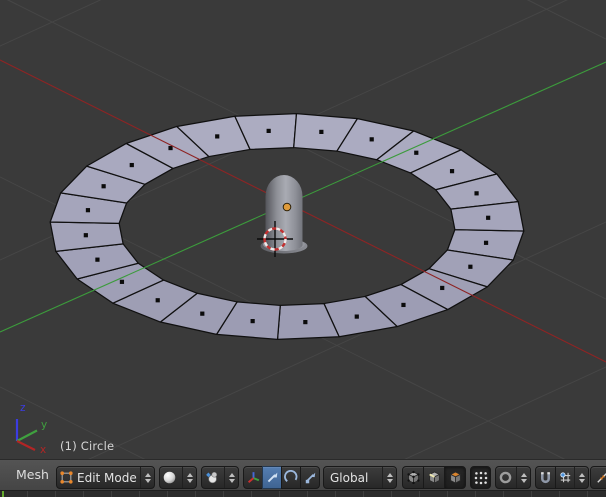 Image resolution: width=606 pixels, height=497 pixels. I want to click on edit-mode-icon, so click(66, 478).